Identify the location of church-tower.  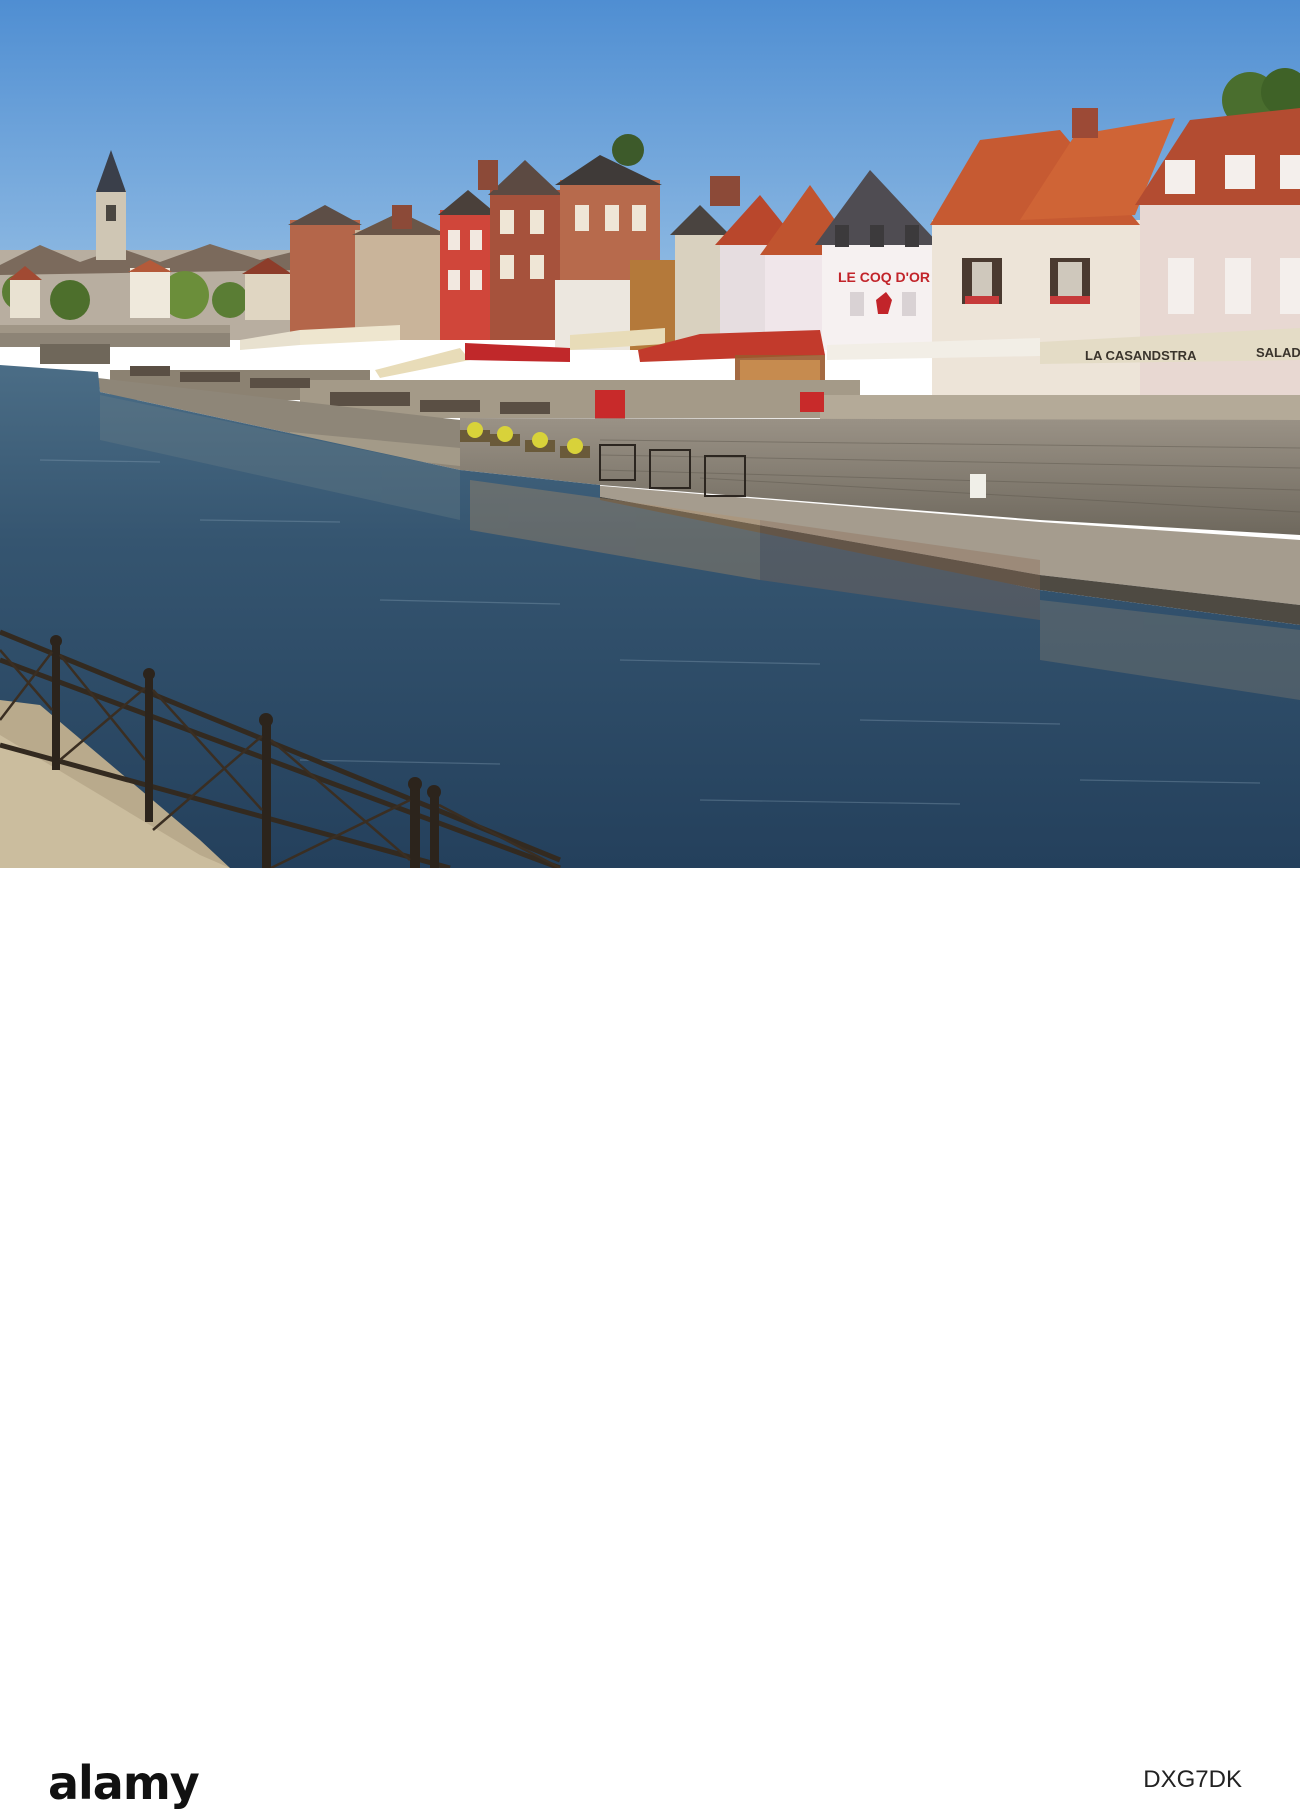
(111, 225).